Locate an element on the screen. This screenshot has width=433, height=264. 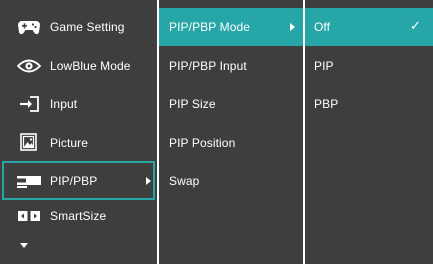
menu-item-label: Game Setting is located at coordinates (87, 27).